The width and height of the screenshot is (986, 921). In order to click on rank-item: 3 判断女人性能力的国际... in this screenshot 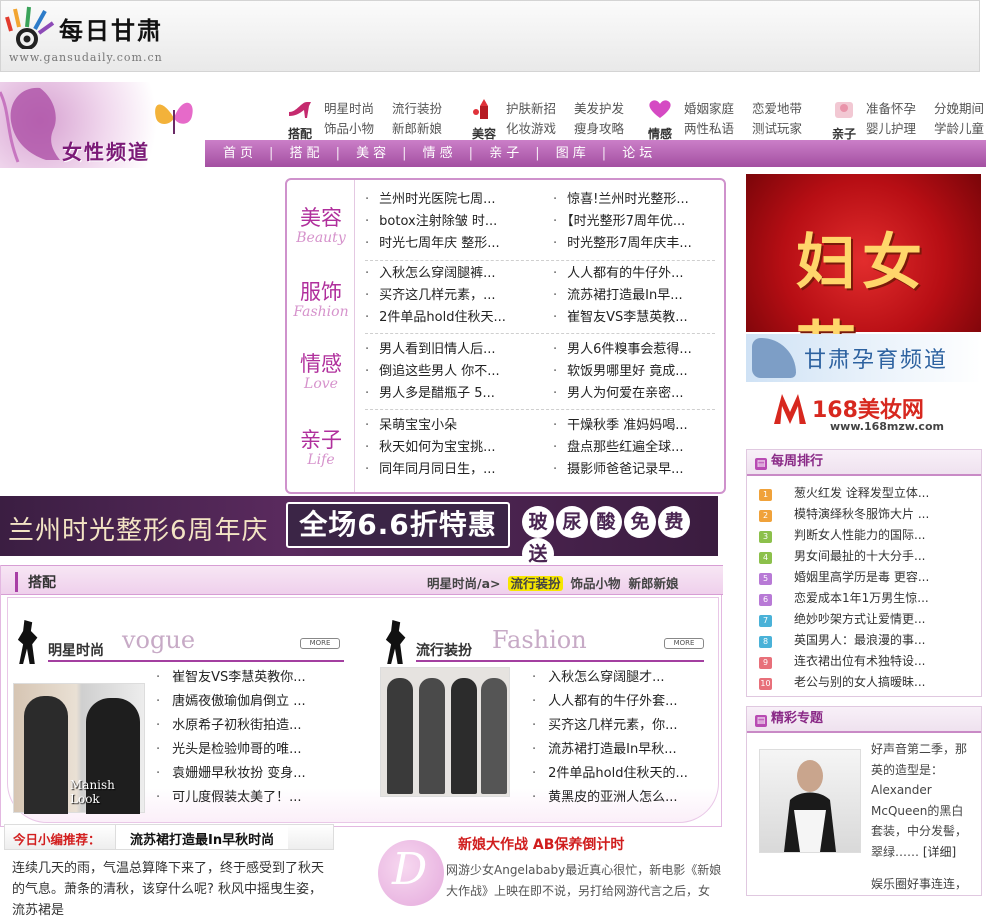, I will do `click(842, 535)`.